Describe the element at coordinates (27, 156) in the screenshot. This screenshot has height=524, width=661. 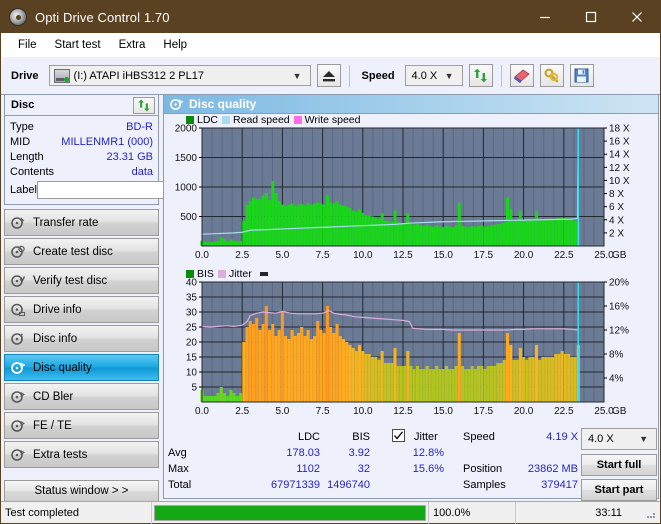
I see `disc-row-length-key: Length` at that location.